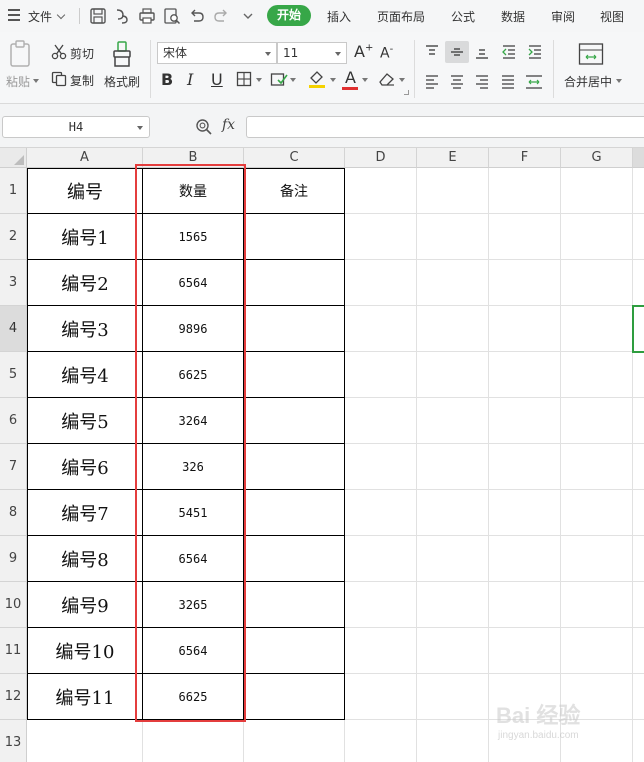 The image size is (644, 762). I want to click on hamburger-menu-icon, so click(14, 15).